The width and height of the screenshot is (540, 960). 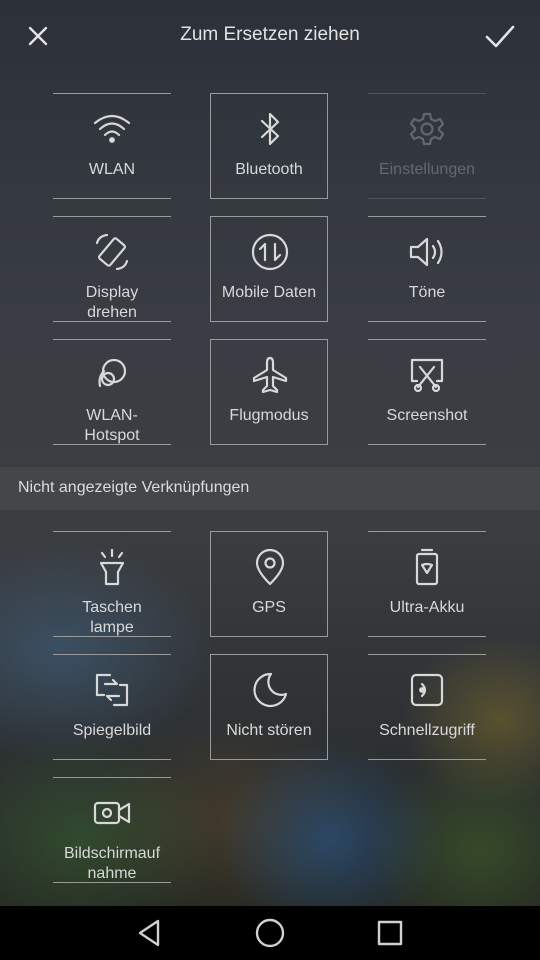 I want to click on speaker-icon, so click(x=427, y=252).